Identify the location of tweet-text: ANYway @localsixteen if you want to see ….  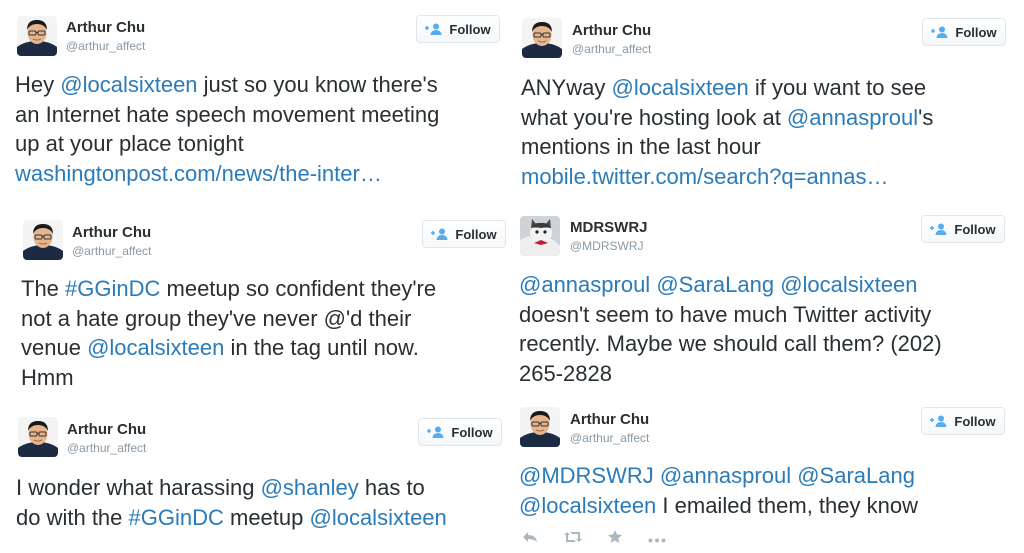
(727, 132).